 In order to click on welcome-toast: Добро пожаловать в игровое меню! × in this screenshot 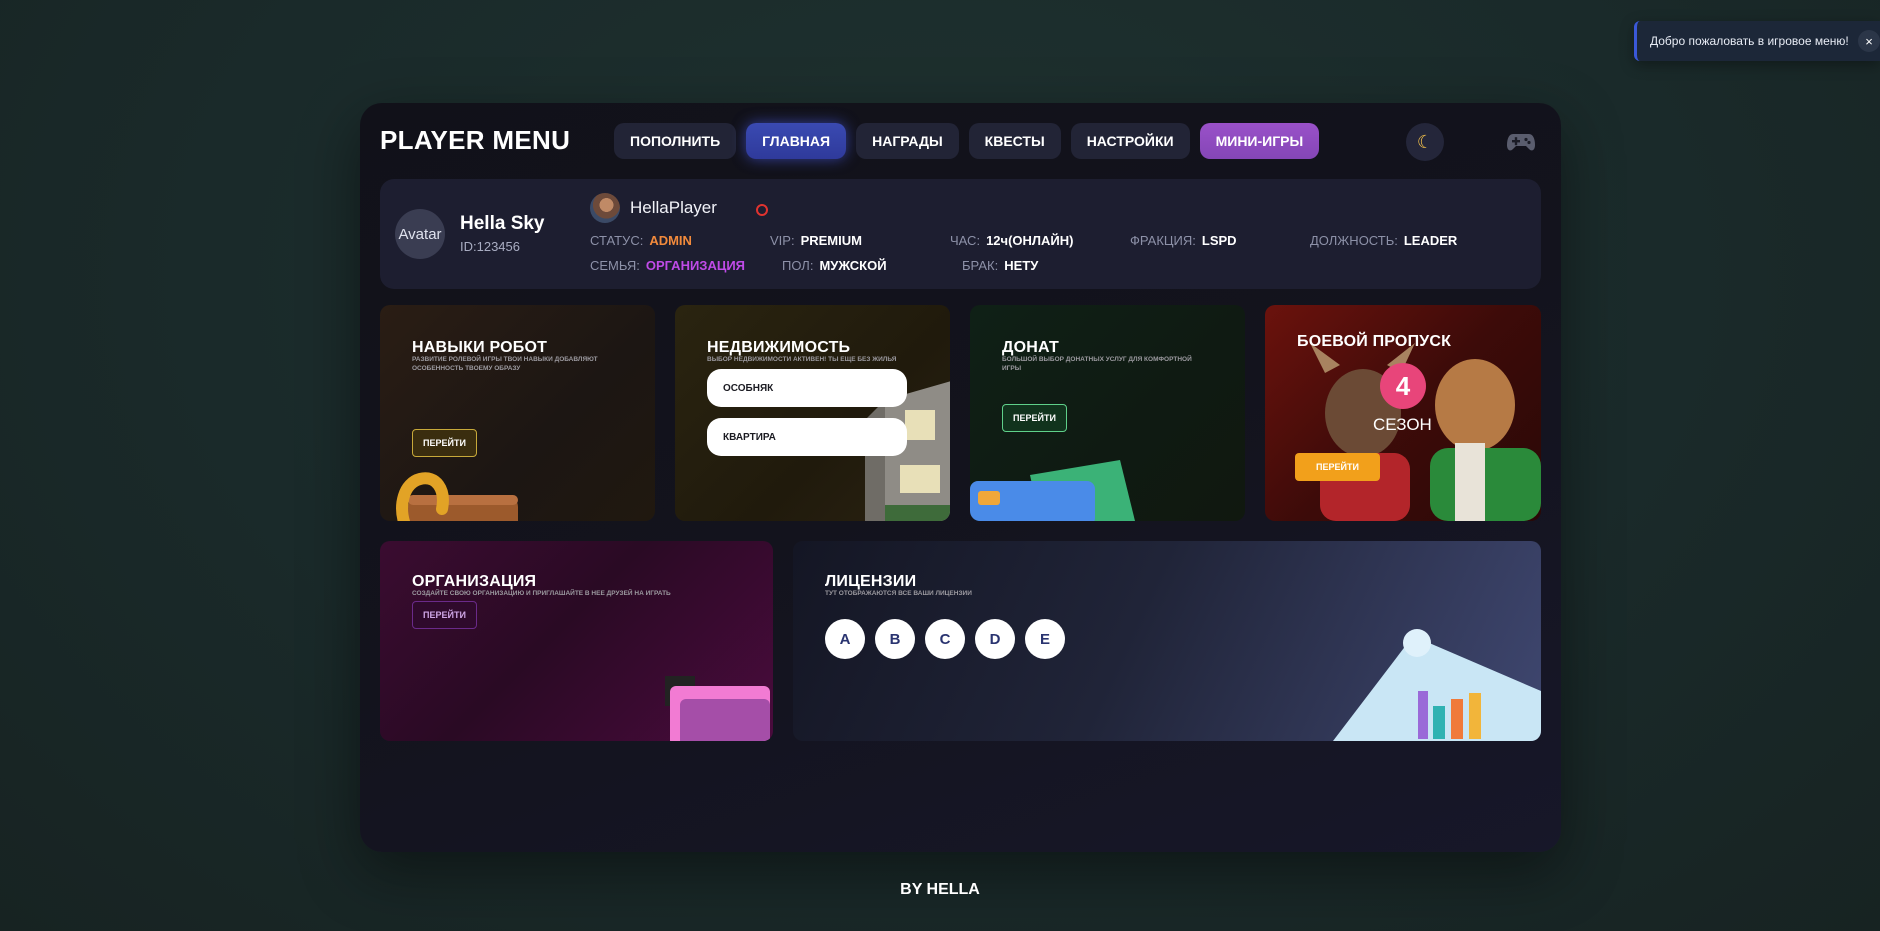, I will do `click(1757, 41)`.